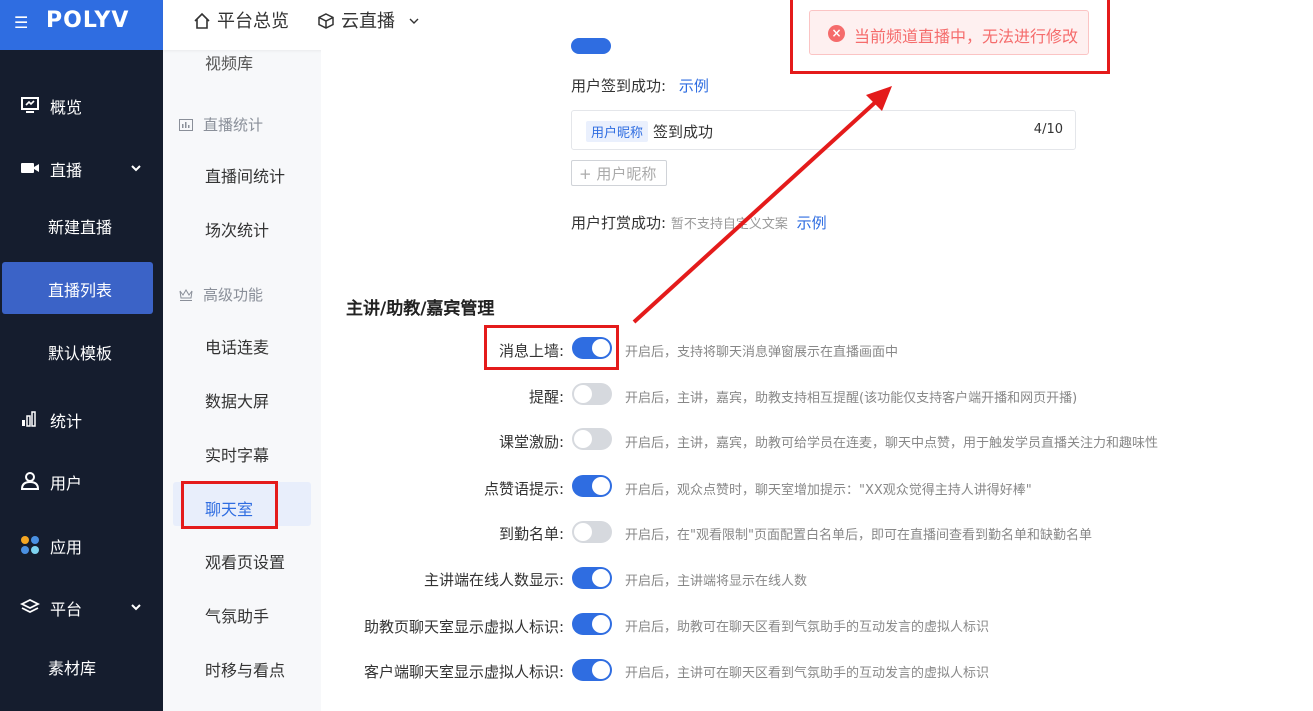 This screenshot has height=711, width=1313. What do you see at coordinates (30, 105) in the screenshot?
I see `monitor-icon` at bounding box center [30, 105].